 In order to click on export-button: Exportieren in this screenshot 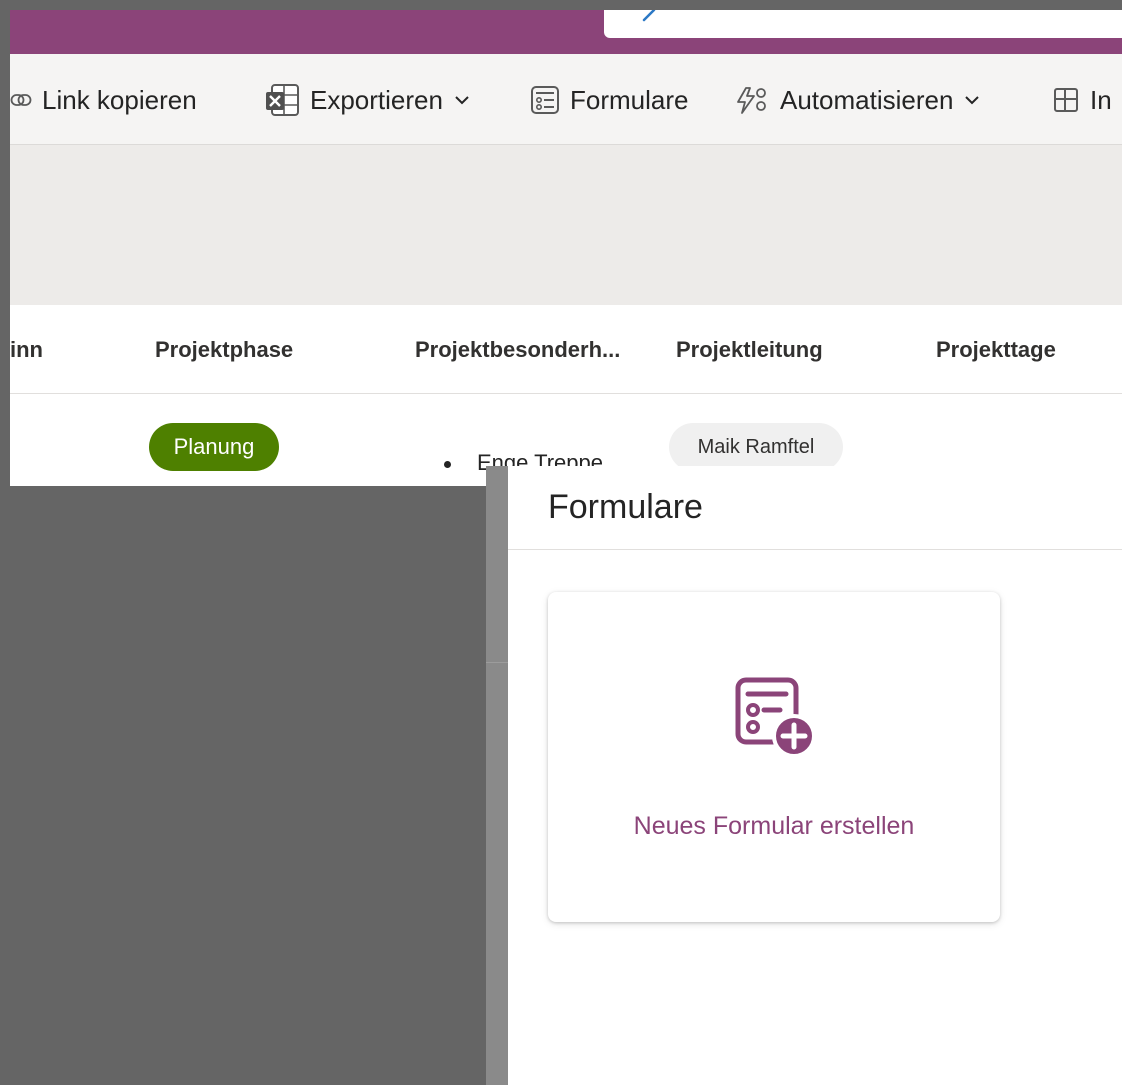, I will do `click(366, 100)`.